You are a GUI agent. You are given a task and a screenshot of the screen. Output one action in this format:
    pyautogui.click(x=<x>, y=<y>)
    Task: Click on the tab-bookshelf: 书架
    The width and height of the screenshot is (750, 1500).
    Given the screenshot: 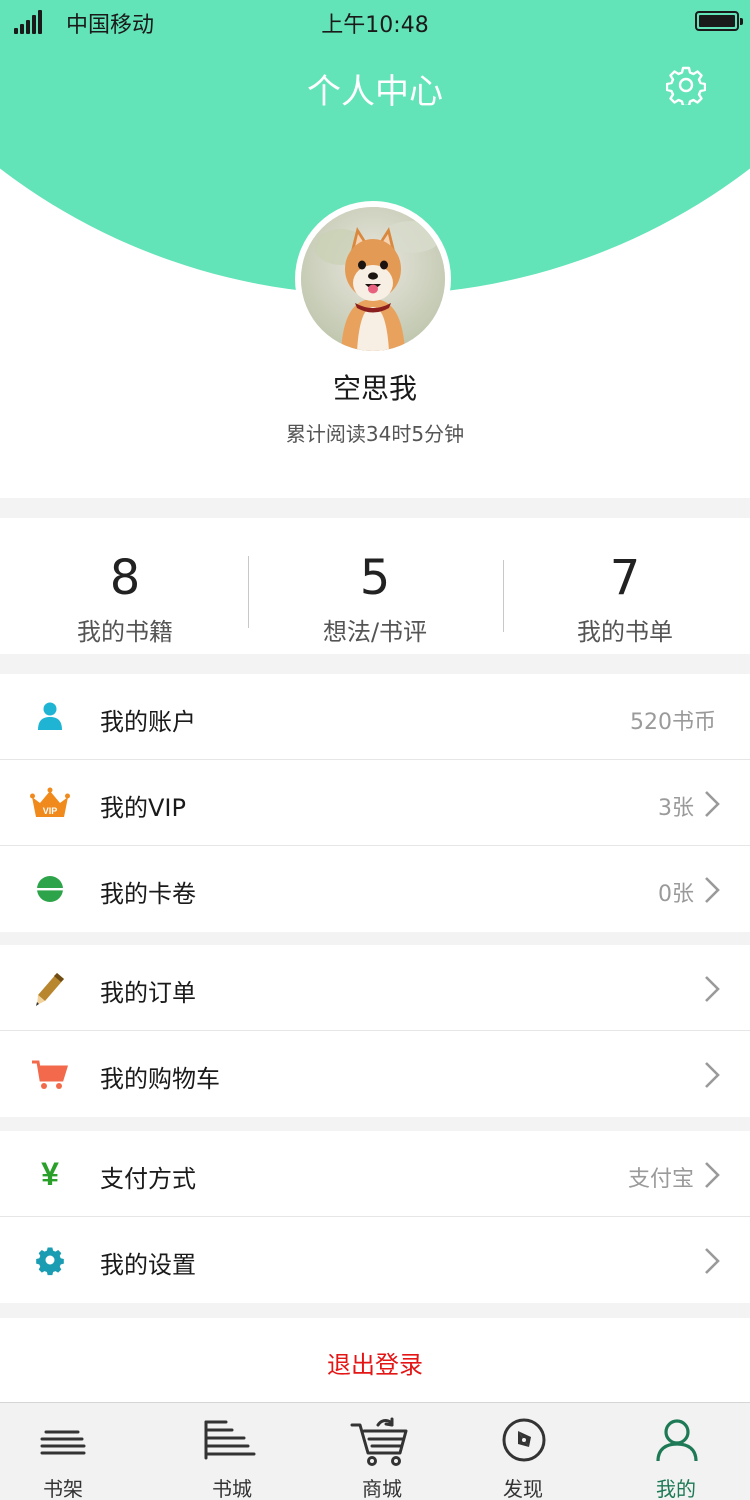 What is the action you would take?
    pyautogui.click(x=63, y=1451)
    